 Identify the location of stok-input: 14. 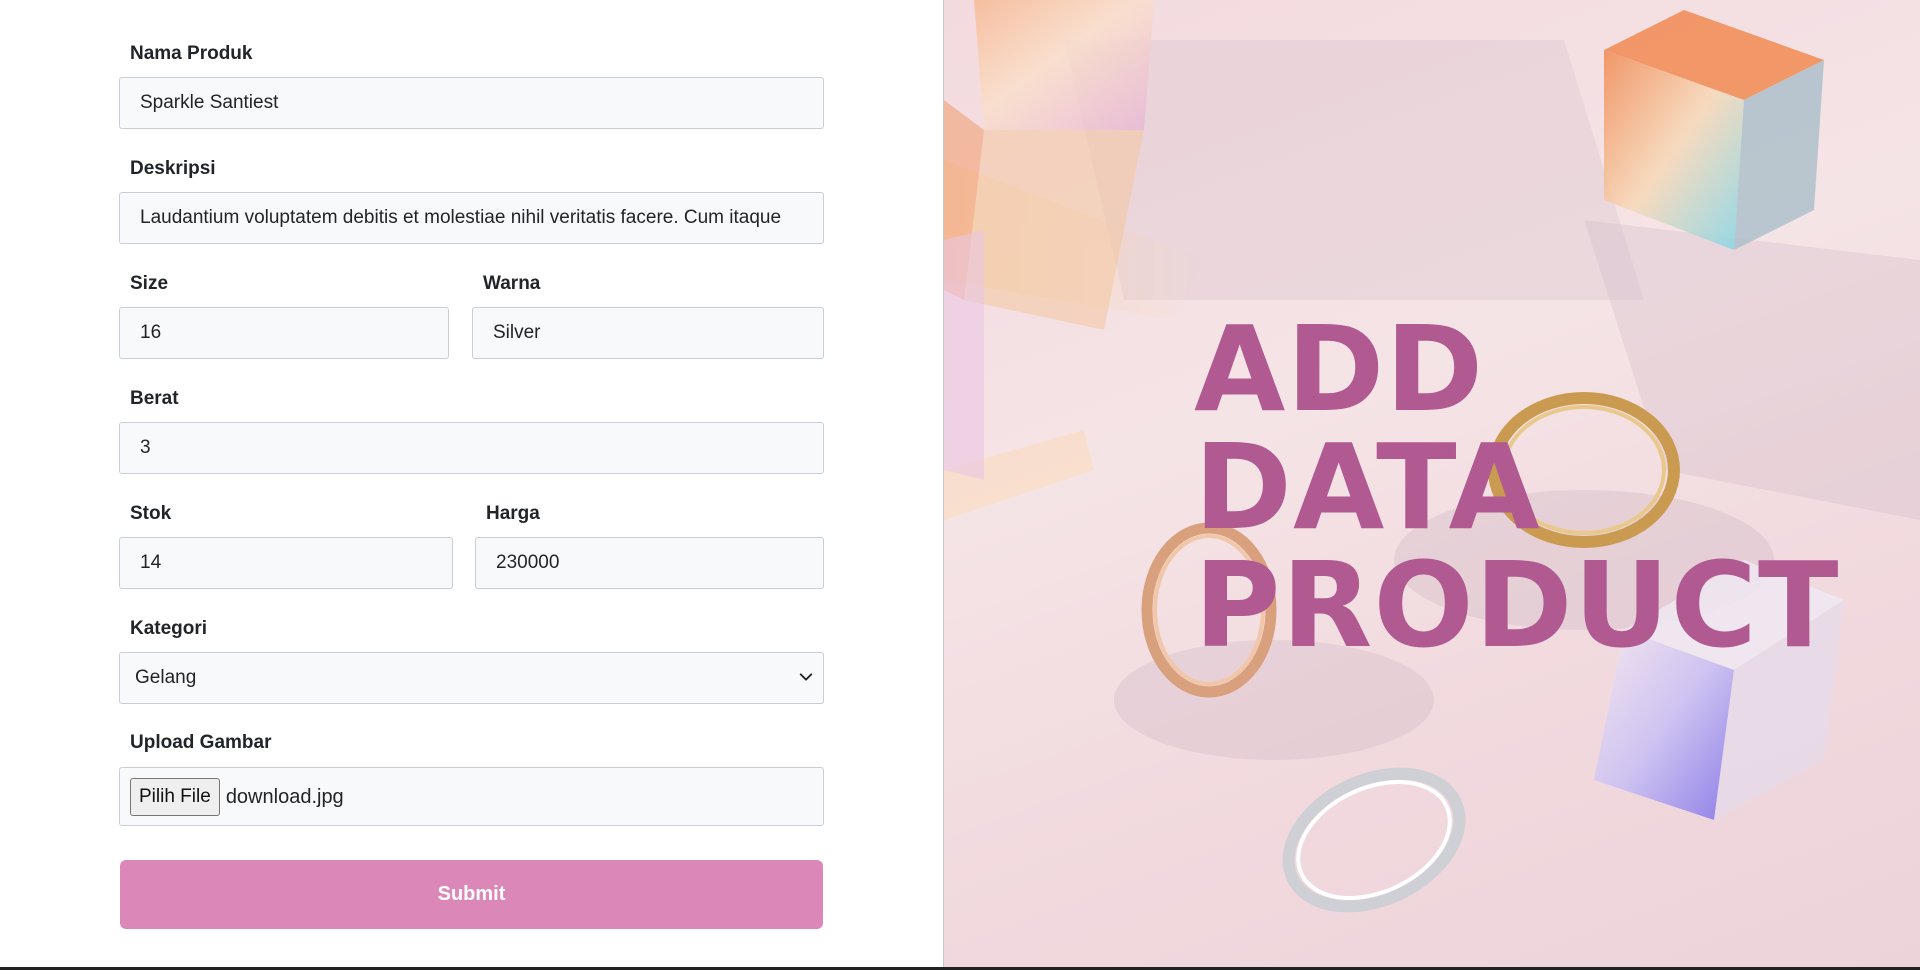
(286, 563).